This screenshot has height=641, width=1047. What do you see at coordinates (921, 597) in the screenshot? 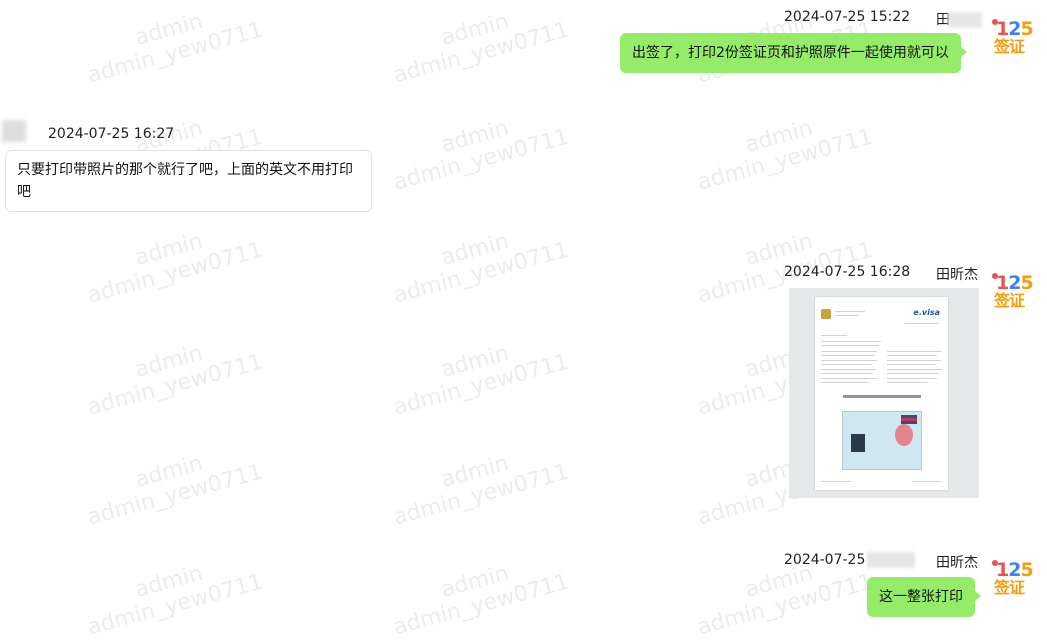
I see `message-text: 这一整张打印` at bounding box center [921, 597].